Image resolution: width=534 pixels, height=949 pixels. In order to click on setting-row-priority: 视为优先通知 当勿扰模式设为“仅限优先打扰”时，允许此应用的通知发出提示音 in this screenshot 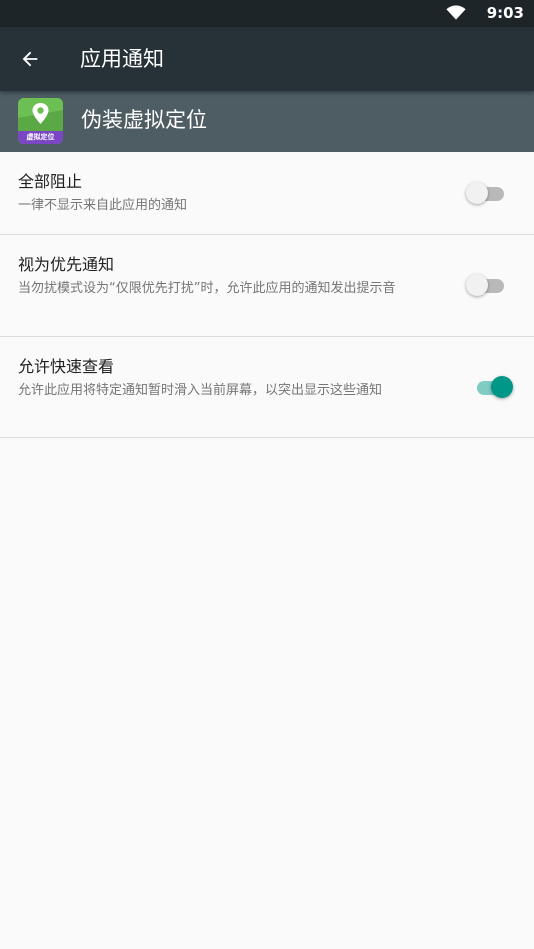, I will do `click(267, 286)`.